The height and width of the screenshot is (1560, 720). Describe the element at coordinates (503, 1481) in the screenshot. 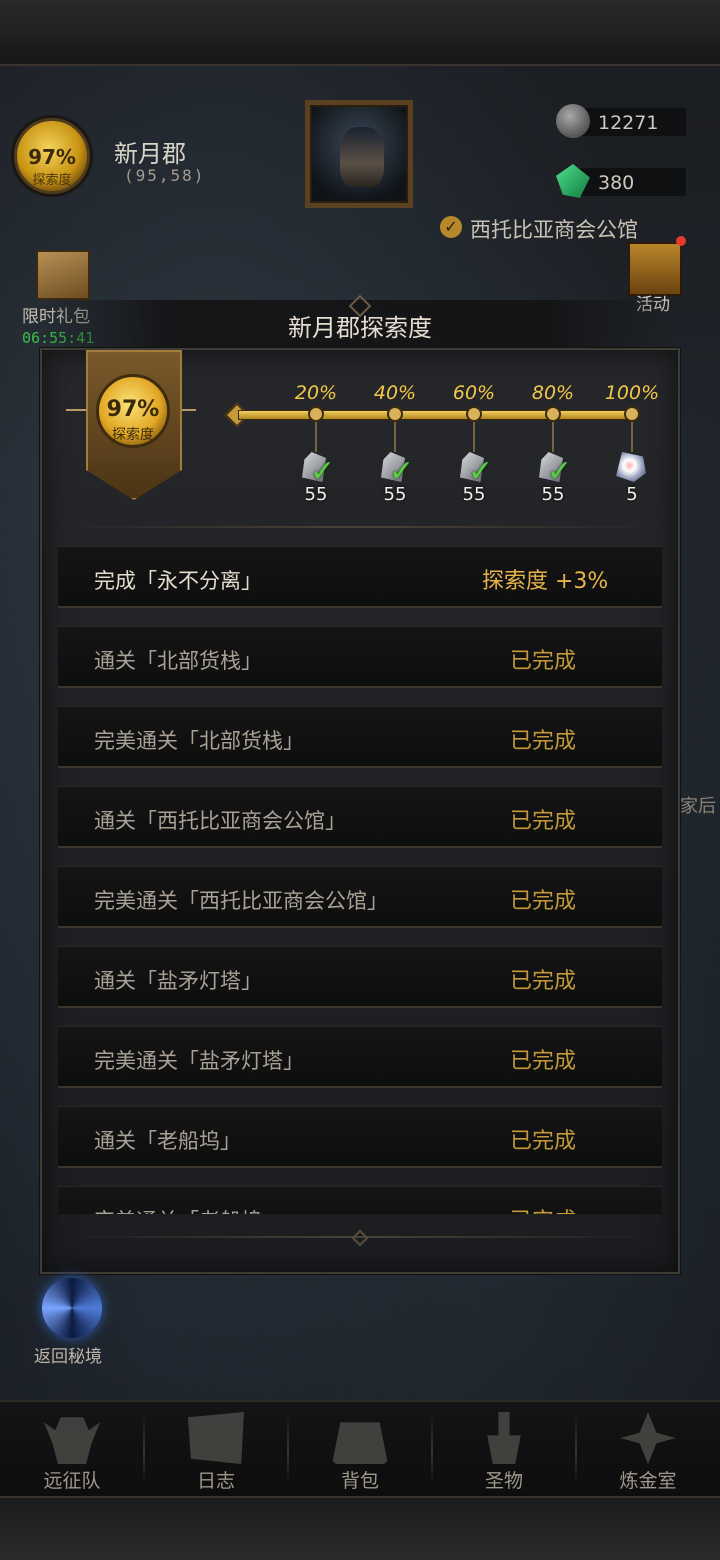

I see `nav-label: 圣物` at that location.